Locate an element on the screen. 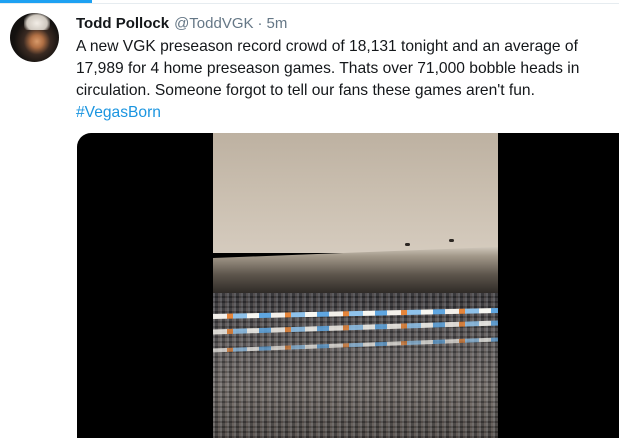 This screenshot has height=438, width=619. divider is located at coordinates (309, 3).